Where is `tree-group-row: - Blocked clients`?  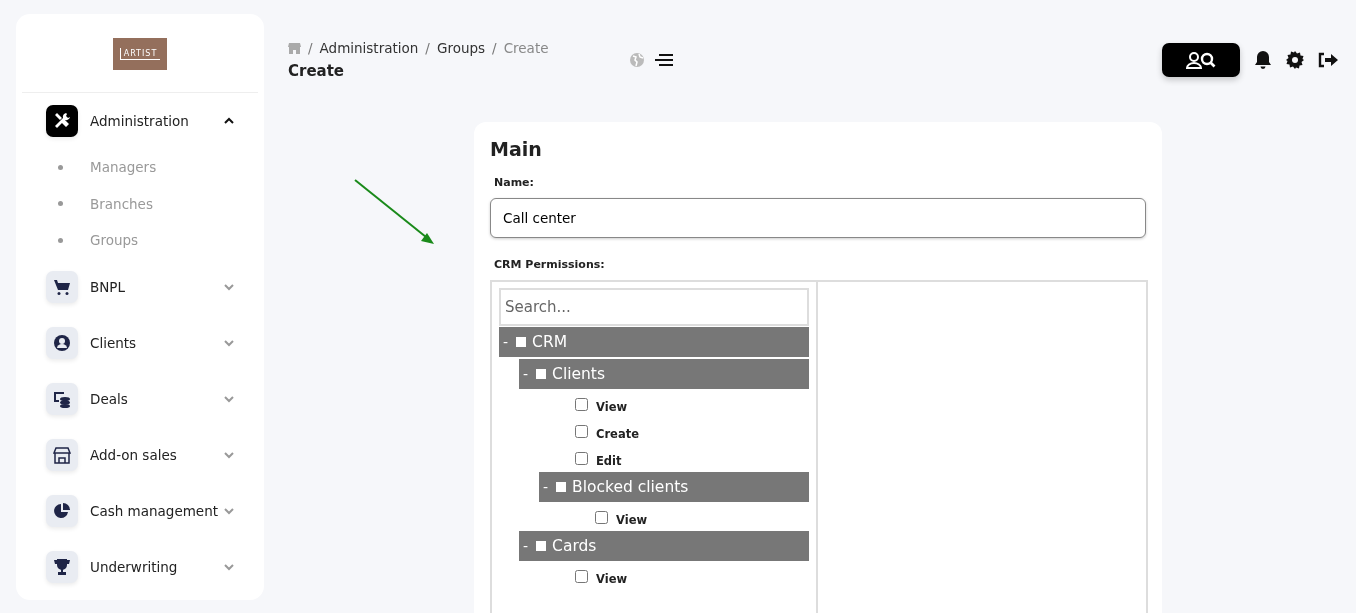
tree-group-row: - Blocked clients is located at coordinates (674, 487).